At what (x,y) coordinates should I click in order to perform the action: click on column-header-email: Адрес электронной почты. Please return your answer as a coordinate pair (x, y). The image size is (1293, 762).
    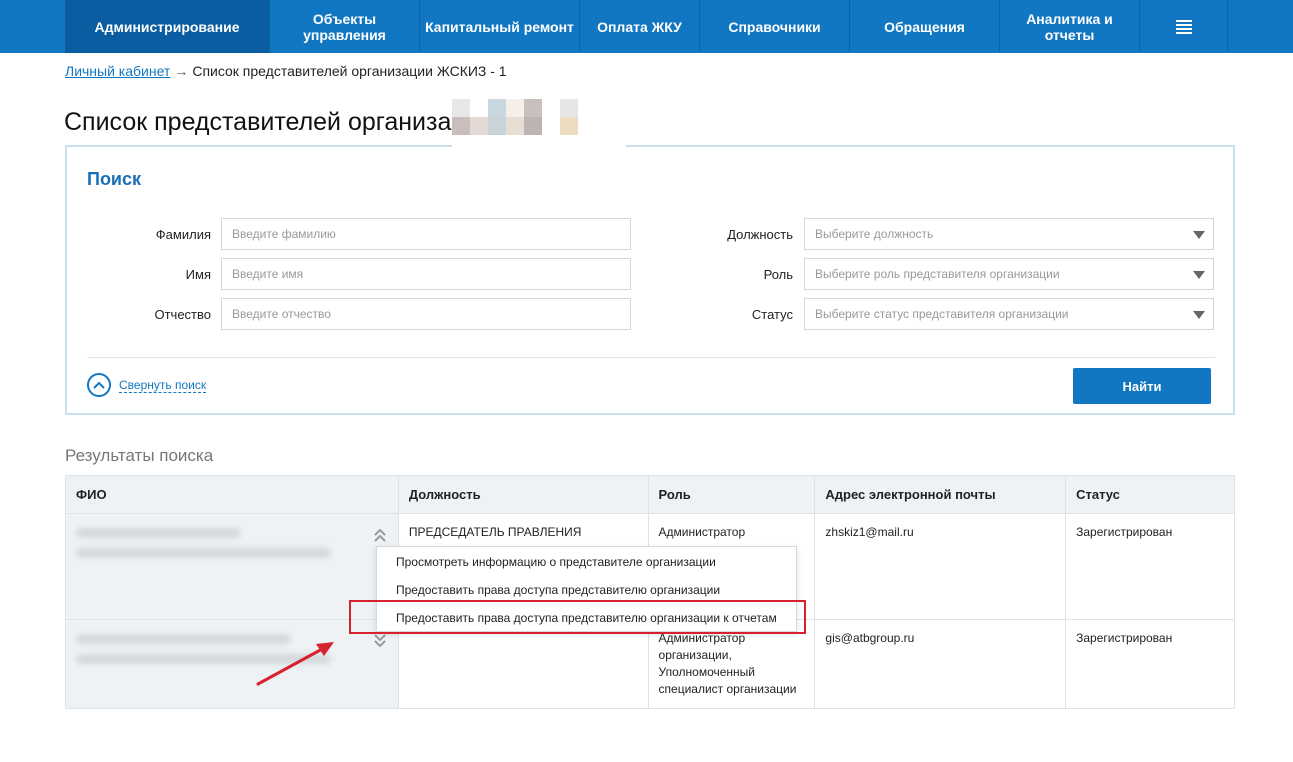
    Looking at the image, I should click on (940, 494).